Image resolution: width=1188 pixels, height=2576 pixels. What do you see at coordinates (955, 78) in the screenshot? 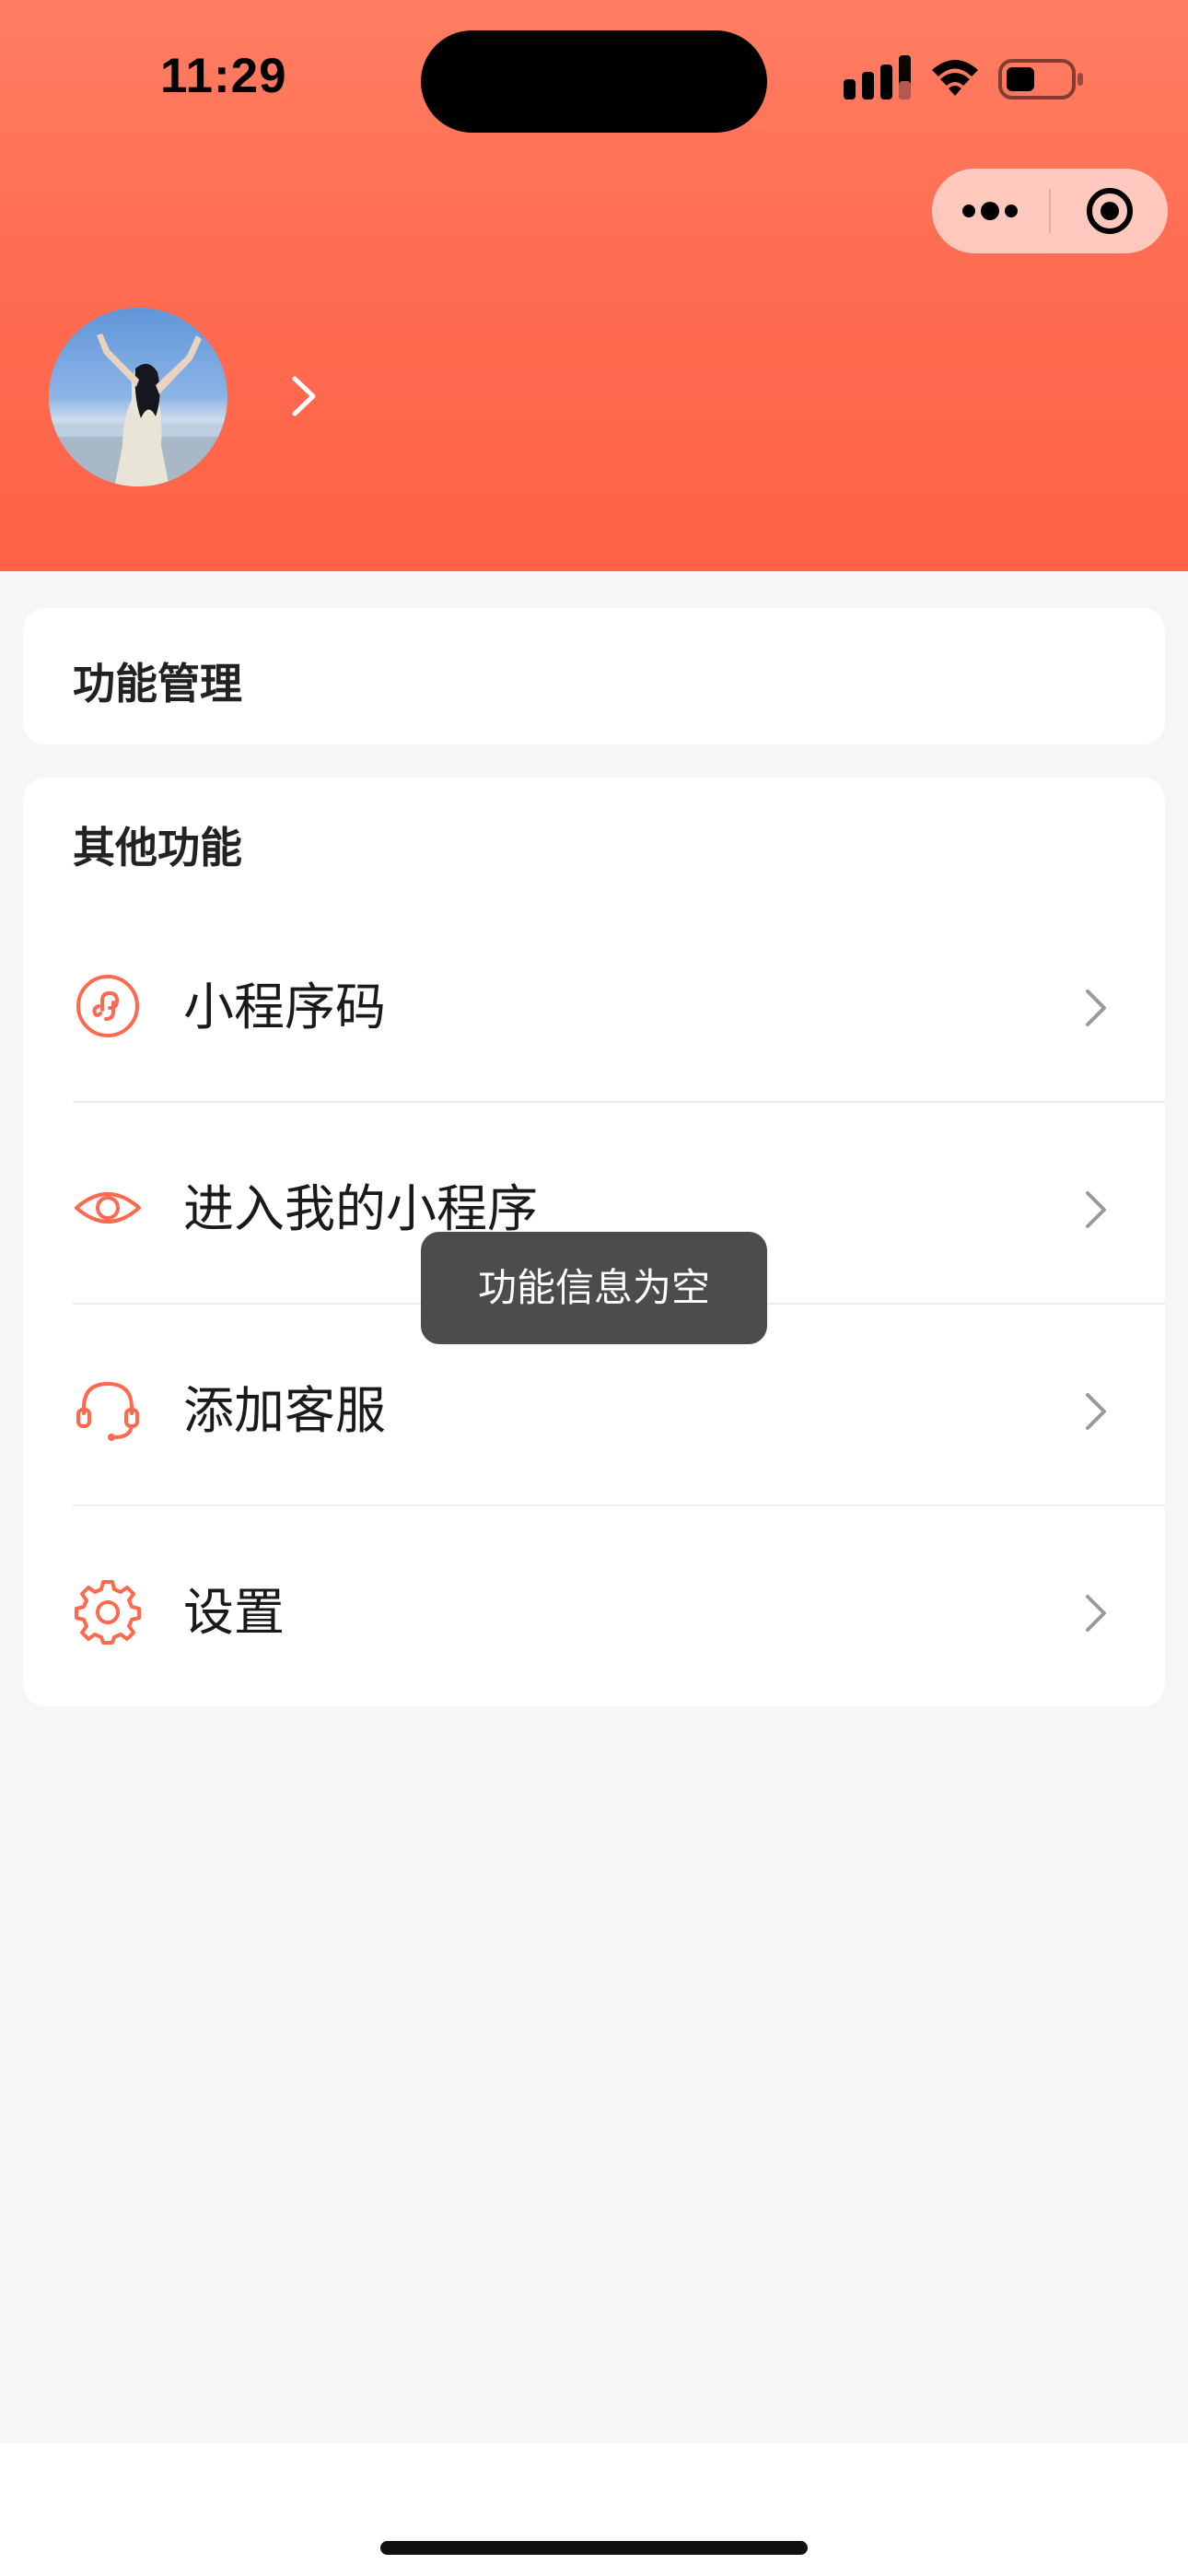
I see `wifi-icon` at bounding box center [955, 78].